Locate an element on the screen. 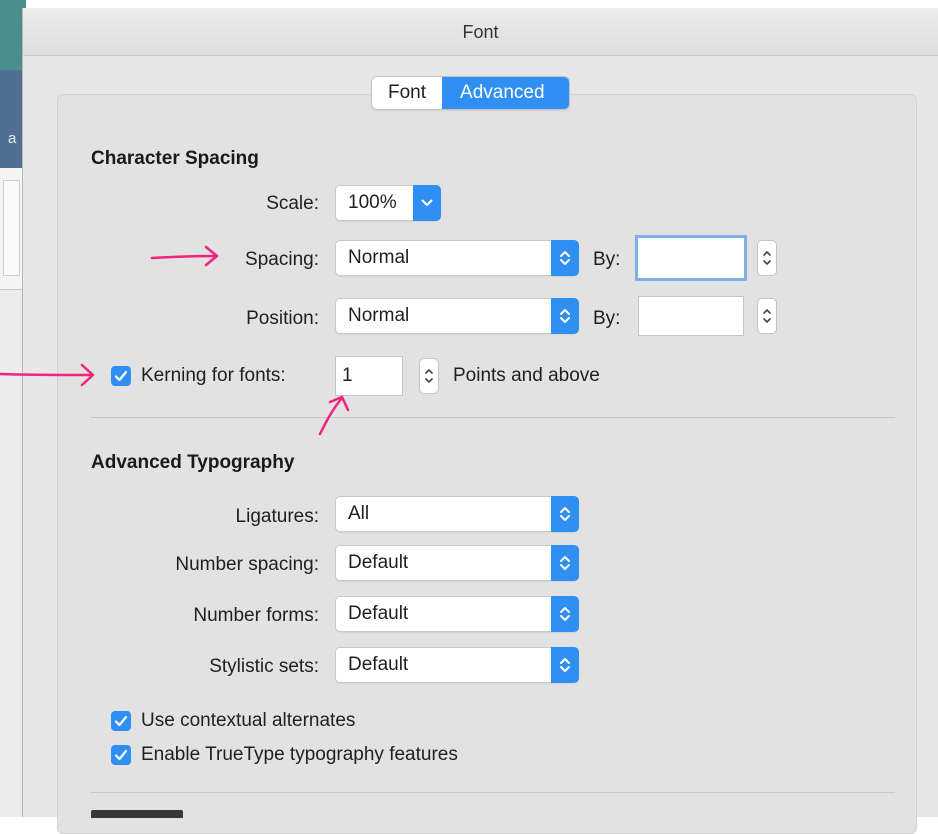  kerning-points-stepper is located at coordinates (429, 376).